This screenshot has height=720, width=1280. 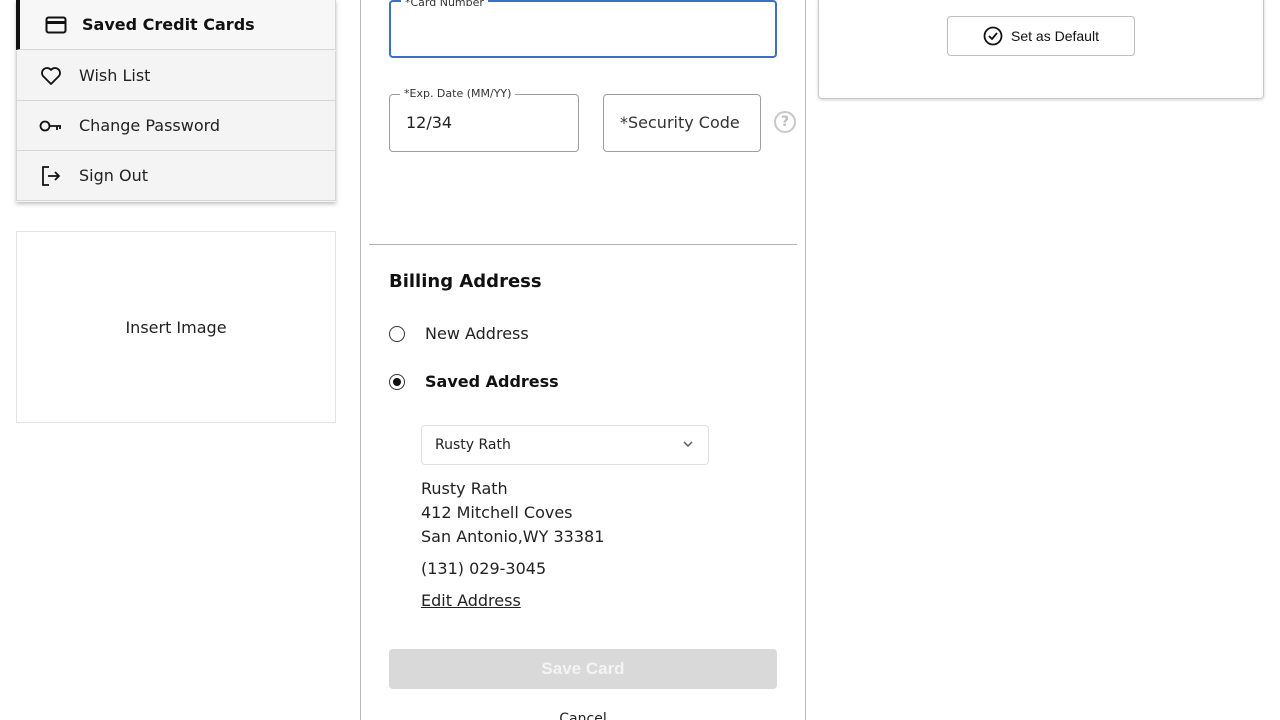 What do you see at coordinates (1055, 36) in the screenshot?
I see `set-as-default-label: Set as Default` at bounding box center [1055, 36].